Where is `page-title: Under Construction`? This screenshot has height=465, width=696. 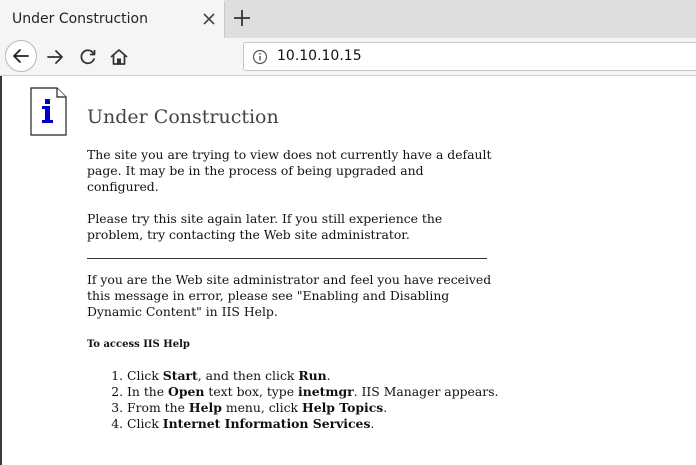 page-title: Under Construction is located at coordinates (183, 117).